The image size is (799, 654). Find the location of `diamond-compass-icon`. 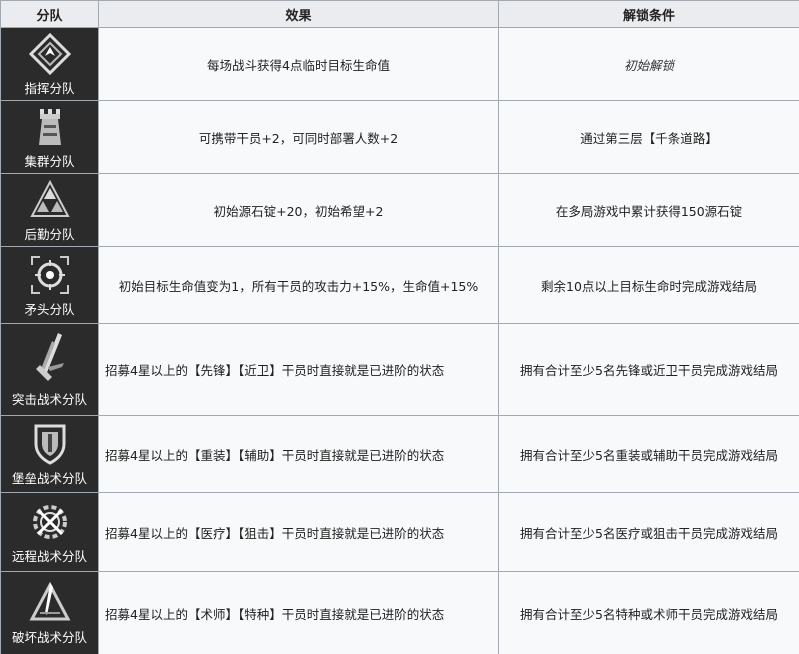

diamond-compass-icon is located at coordinates (49, 53).